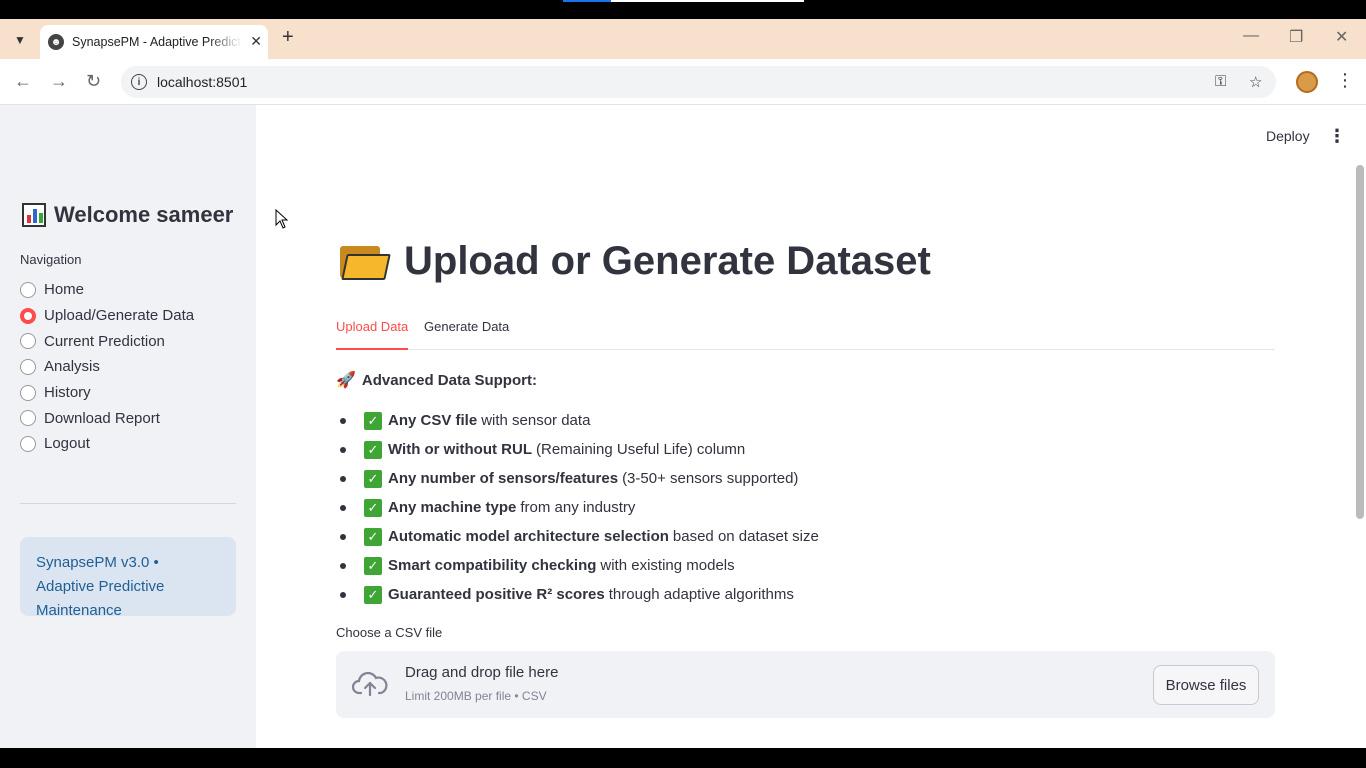 This screenshot has height=768, width=1366. I want to click on bookmark-star-icon: ☆, so click(1255, 82).